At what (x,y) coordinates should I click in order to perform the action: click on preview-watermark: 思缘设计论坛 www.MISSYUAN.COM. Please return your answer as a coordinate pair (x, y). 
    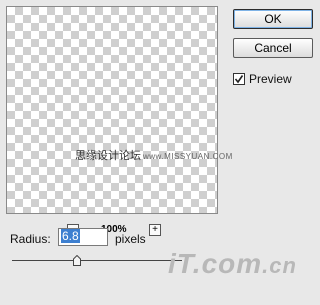
    Looking at the image, I should click on (154, 155).